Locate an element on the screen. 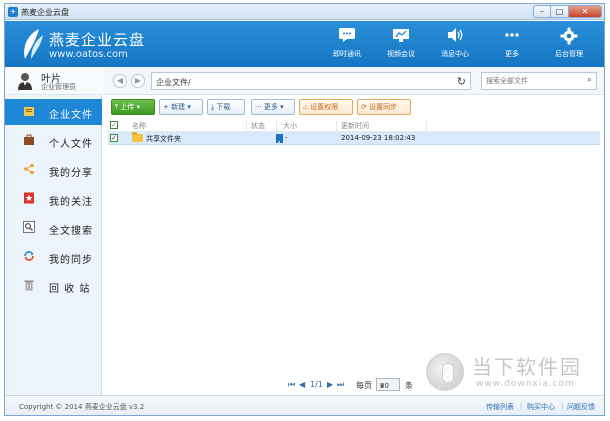 This screenshot has width=610, height=421. refresh-icon: ↻ is located at coordinates (461, 81).